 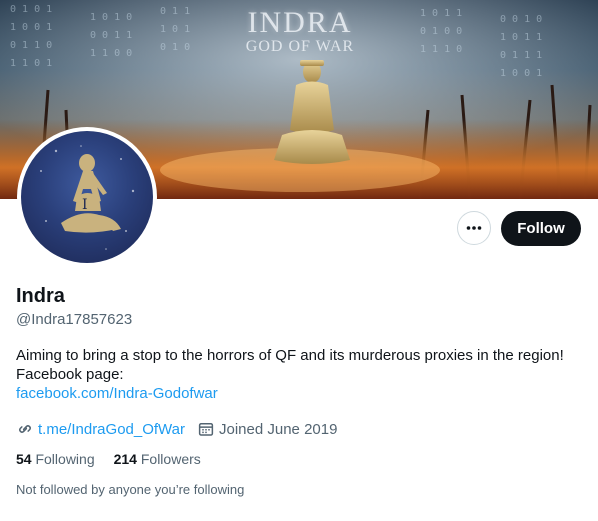 I want to click on website-item: t.me/IndraGod_OfWar, so click(x=100, y=429).